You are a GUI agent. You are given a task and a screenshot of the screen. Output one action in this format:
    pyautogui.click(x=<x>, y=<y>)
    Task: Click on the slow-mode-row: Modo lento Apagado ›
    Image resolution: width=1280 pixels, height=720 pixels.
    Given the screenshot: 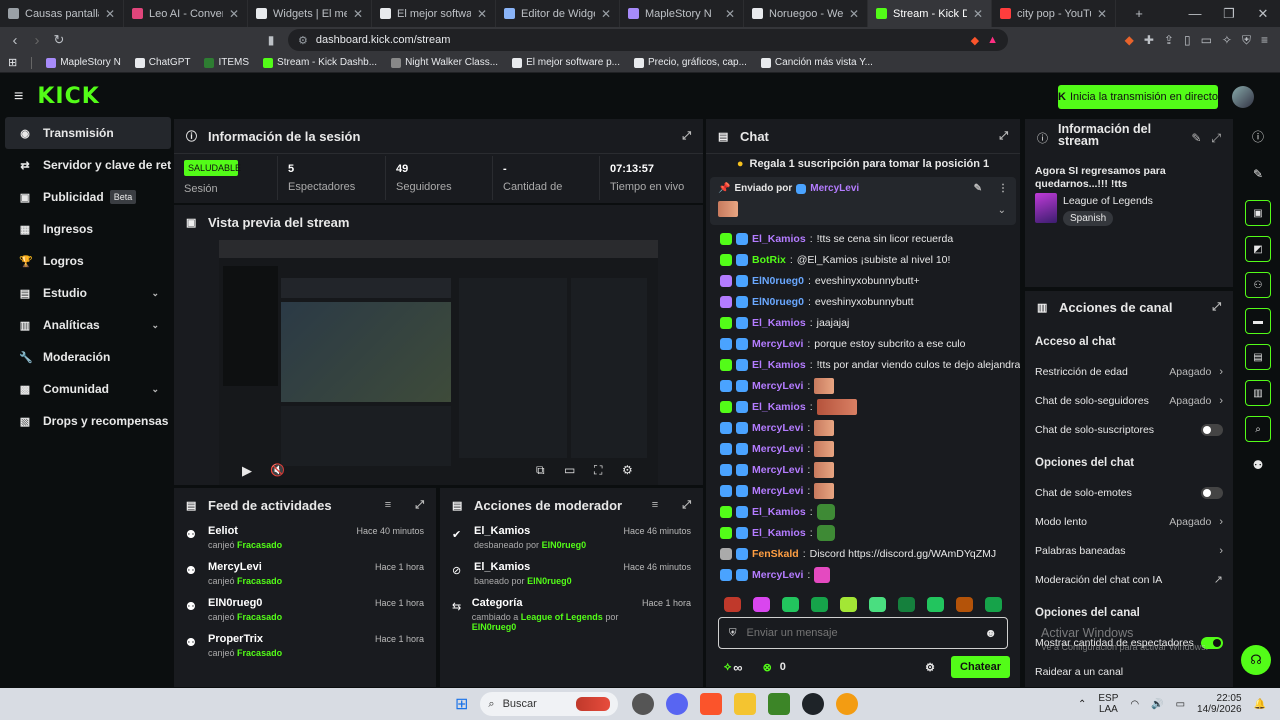 What is the action you would take?
    pyautogui.click(x=1129, y=521)
    